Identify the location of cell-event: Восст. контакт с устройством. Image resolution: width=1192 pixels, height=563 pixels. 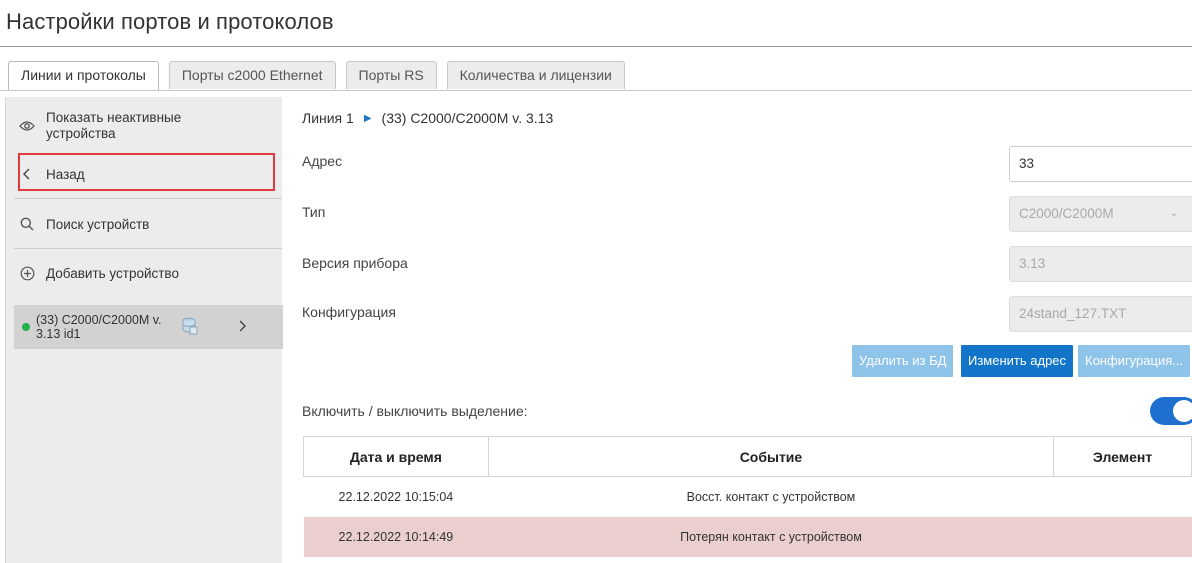
(771, 496).